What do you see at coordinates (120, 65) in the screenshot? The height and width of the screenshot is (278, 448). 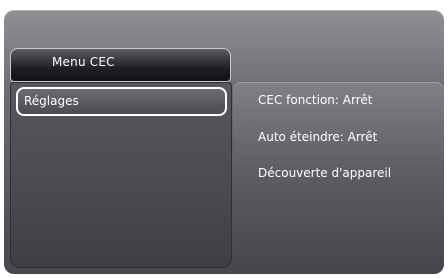 I see `menu-title-tab` at bounding box center [120, 65].